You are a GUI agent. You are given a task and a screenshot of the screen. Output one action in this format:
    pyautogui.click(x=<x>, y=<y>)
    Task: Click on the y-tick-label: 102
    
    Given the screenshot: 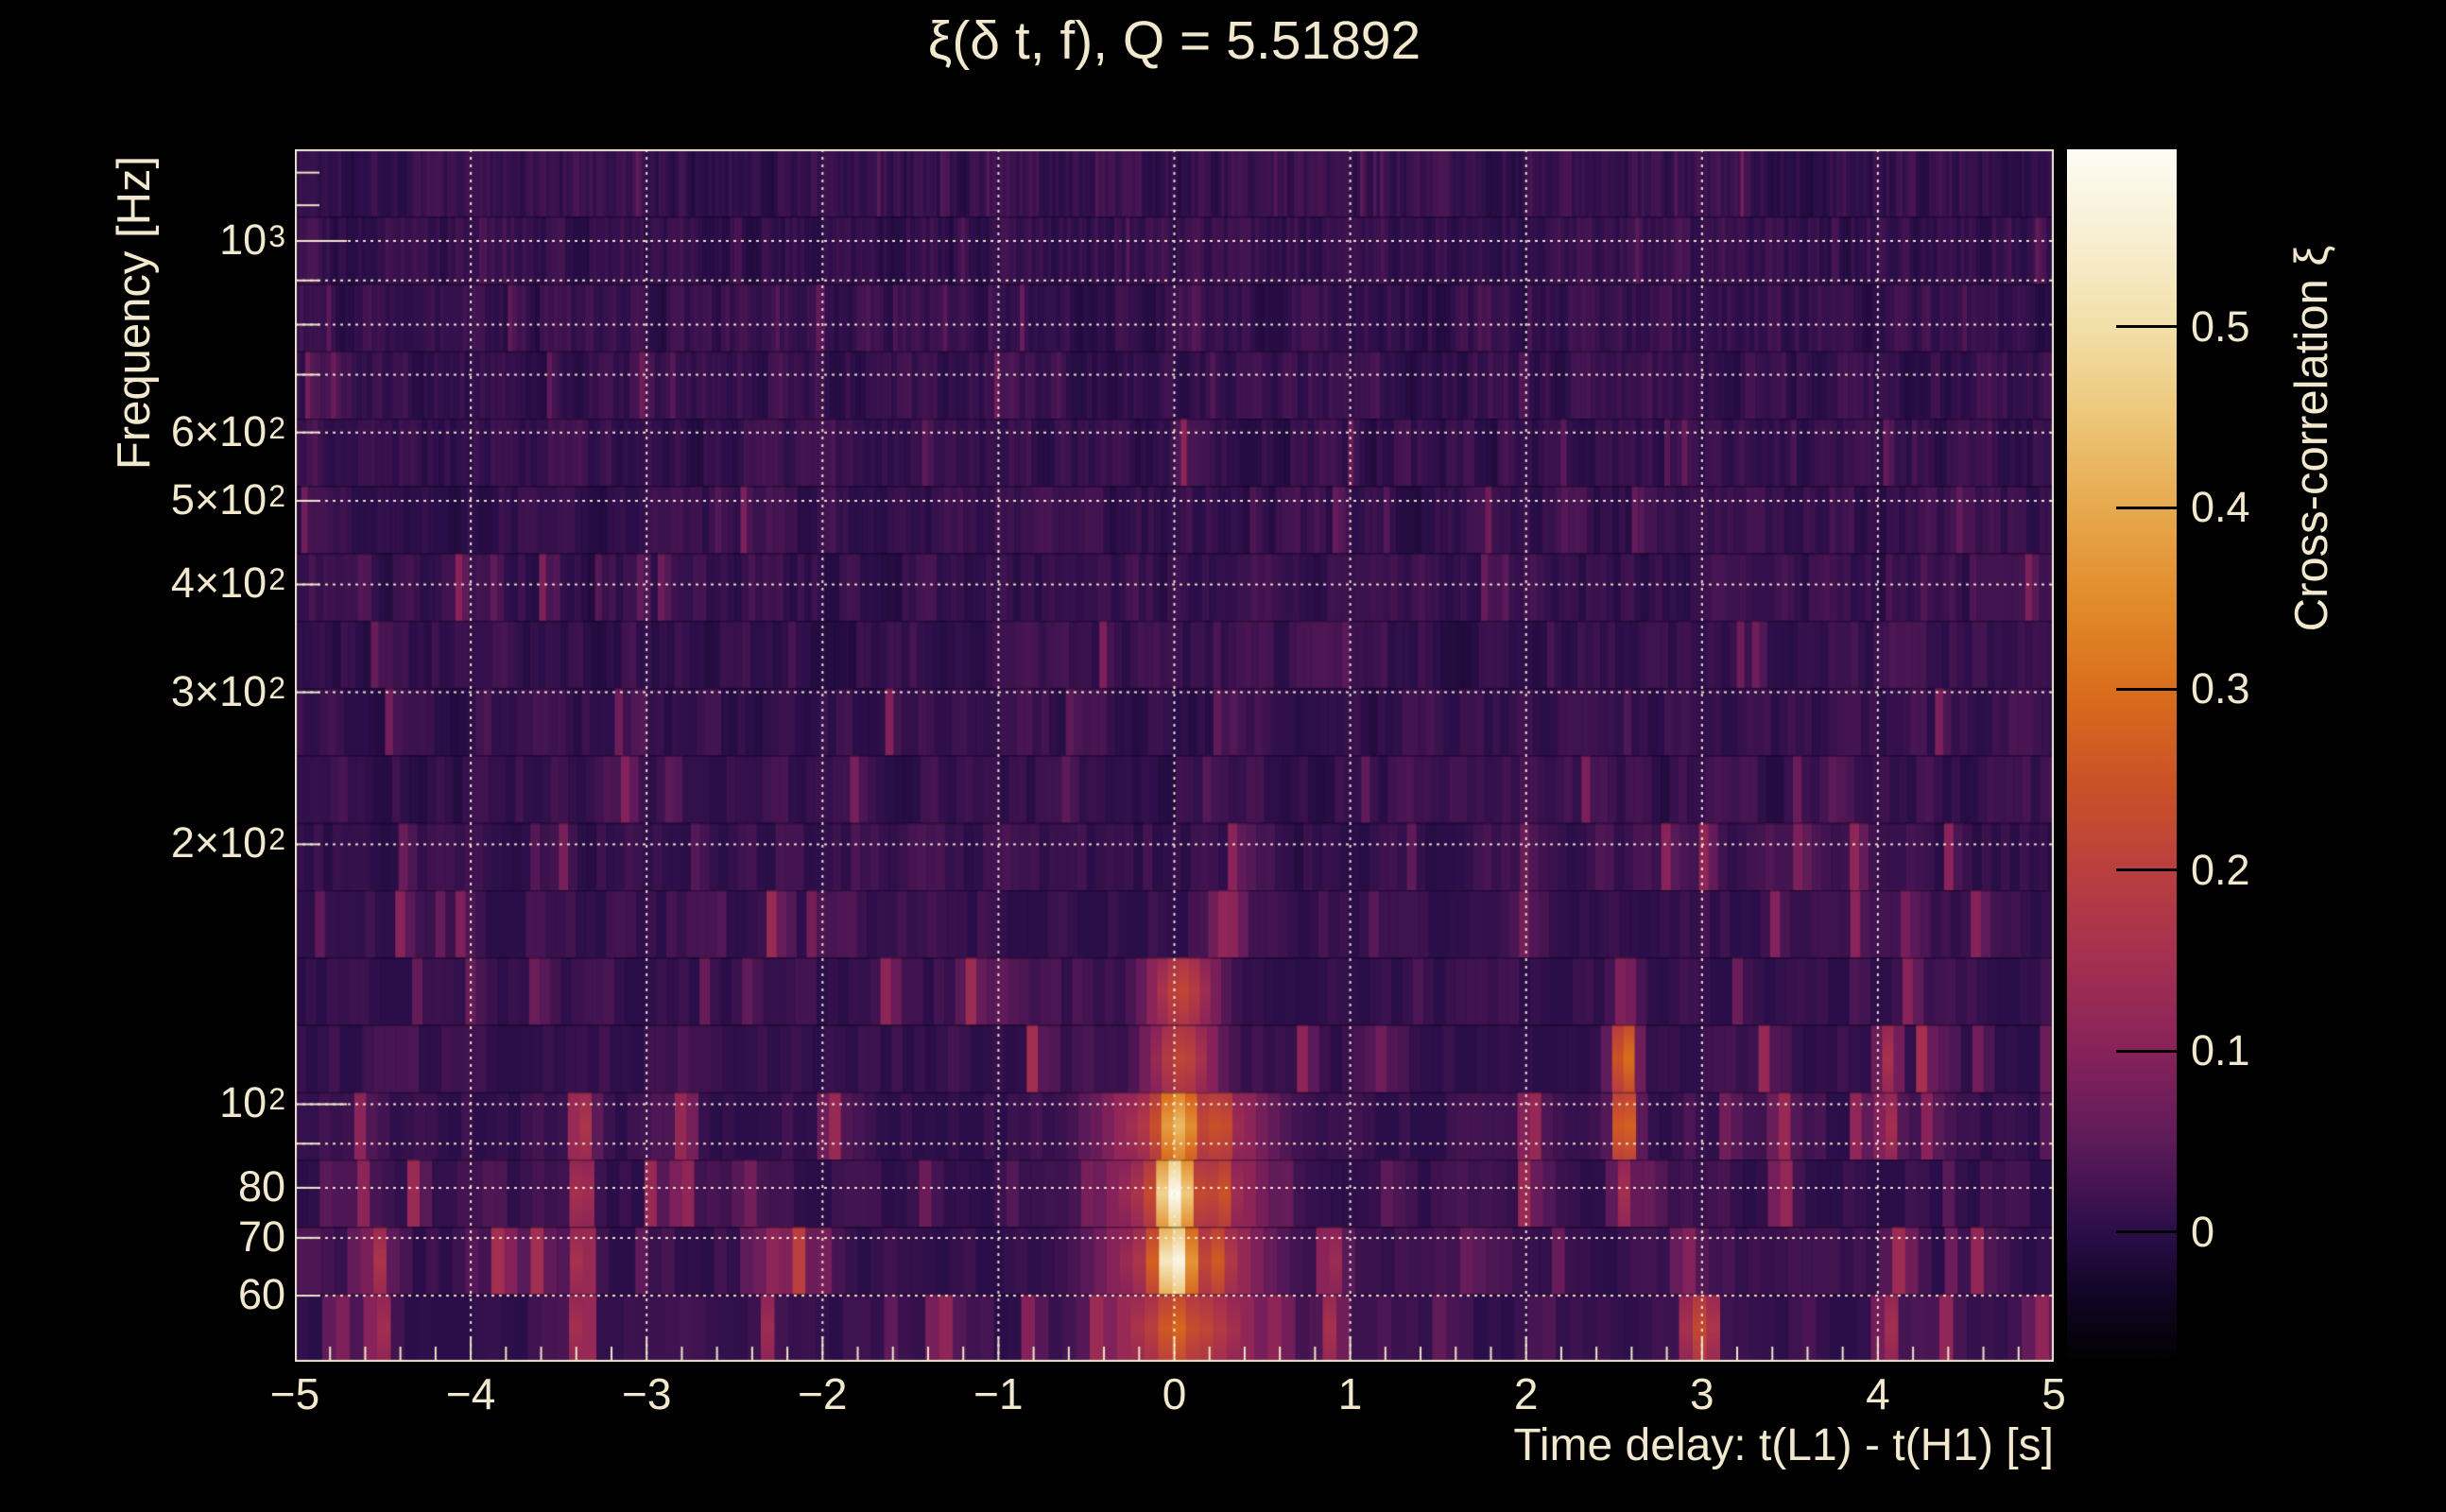 What is the action you would take?
    pyautogui.click(x=252, y=1102)
    